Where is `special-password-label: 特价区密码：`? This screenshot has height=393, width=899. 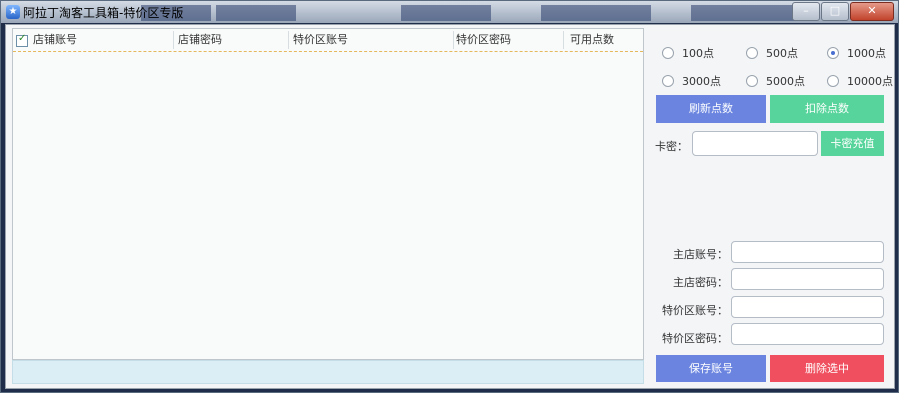 special-password-label: 特价区密码： is located at coordinates (695, 338).